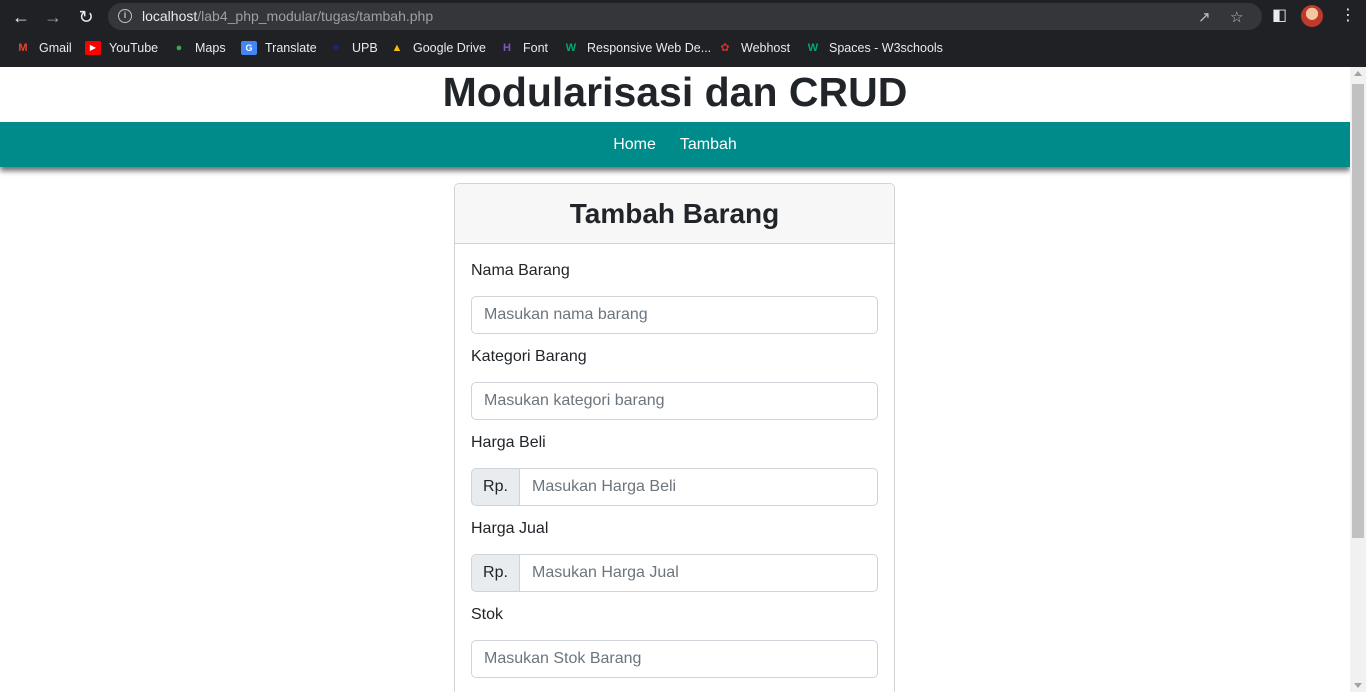 The height and width of the screenshot is (692, 1366). What do you see at coordinates (675, 92) in the screenshot?
I see `site-title: Modularisasi dan CRUD` at bounding box center [675, 92].